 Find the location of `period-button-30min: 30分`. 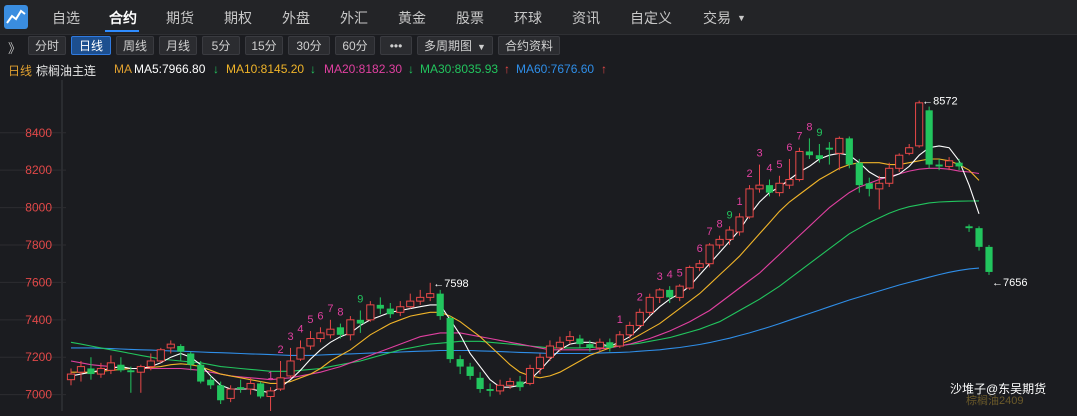

period-button-30min: 30分 is located at coordinates (309, 45).